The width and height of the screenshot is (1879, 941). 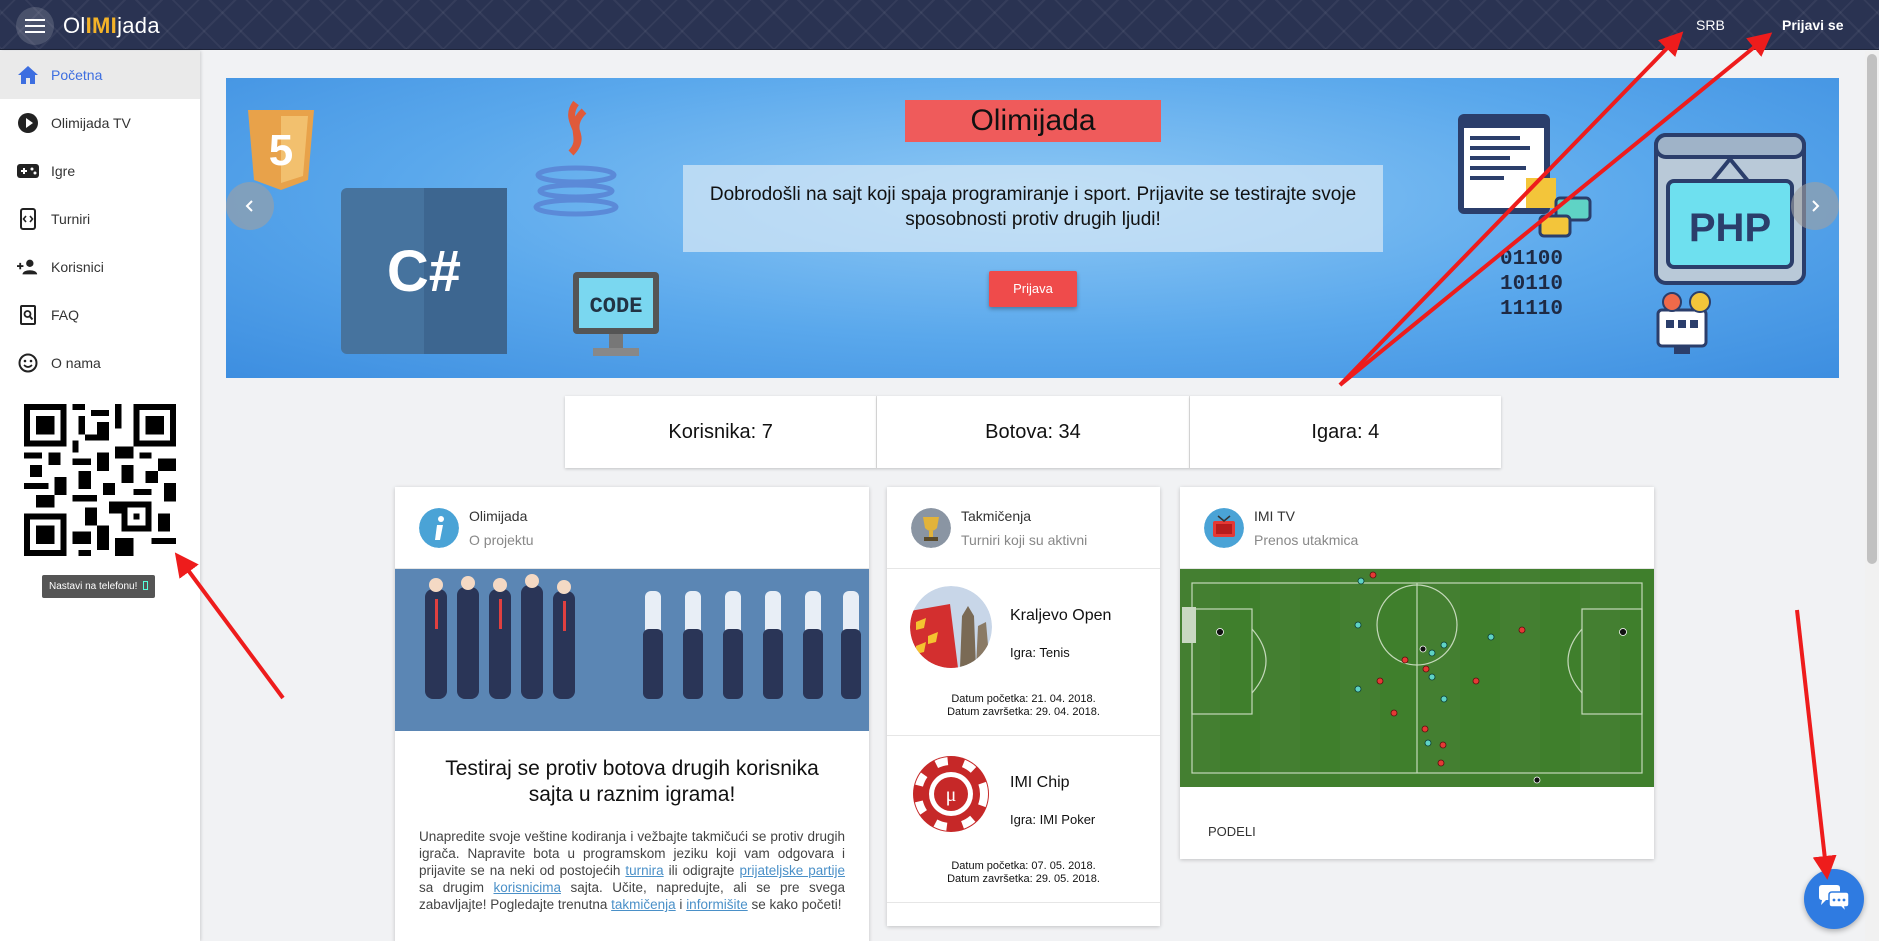 What do you see at coordinates (1033, 121) in the screenshot?
I see `slide-title: Olimijada` at bounding box center [1033, 121].